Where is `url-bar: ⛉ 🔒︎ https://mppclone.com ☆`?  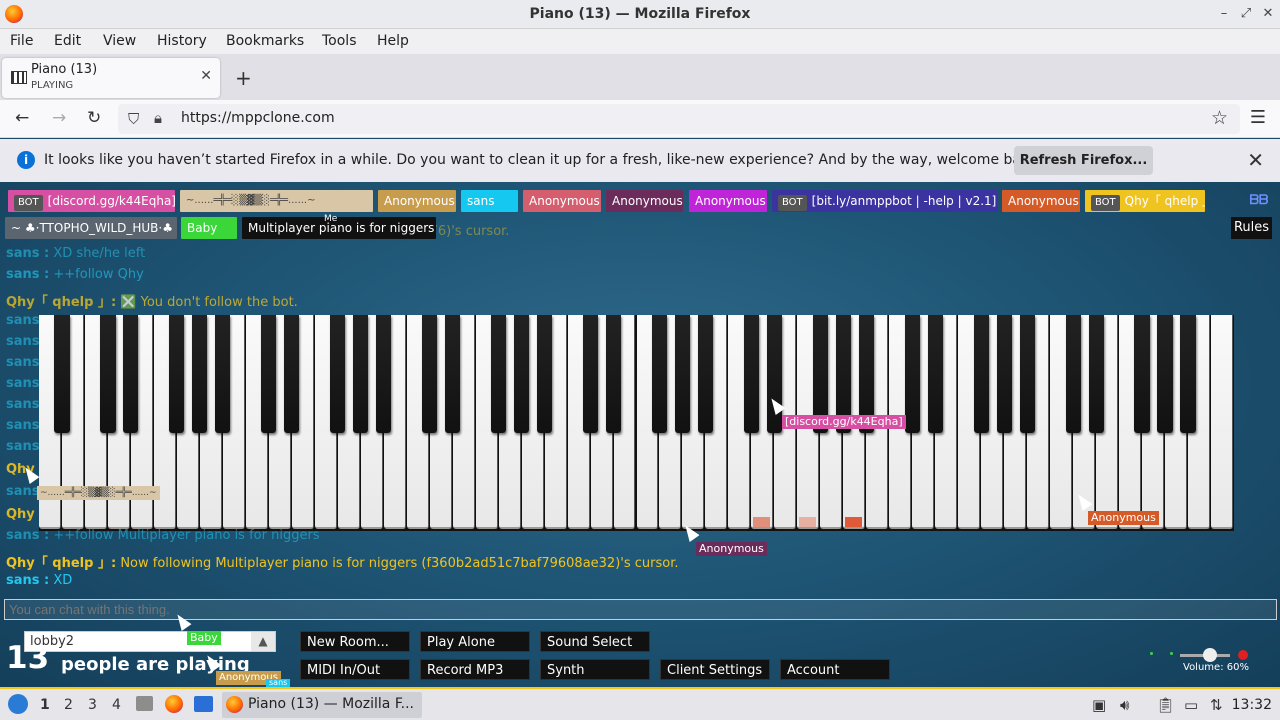
url-bar: ⛉ 🔒︎ https://mppclone.com ☆ is located at coordinates (679, 119).